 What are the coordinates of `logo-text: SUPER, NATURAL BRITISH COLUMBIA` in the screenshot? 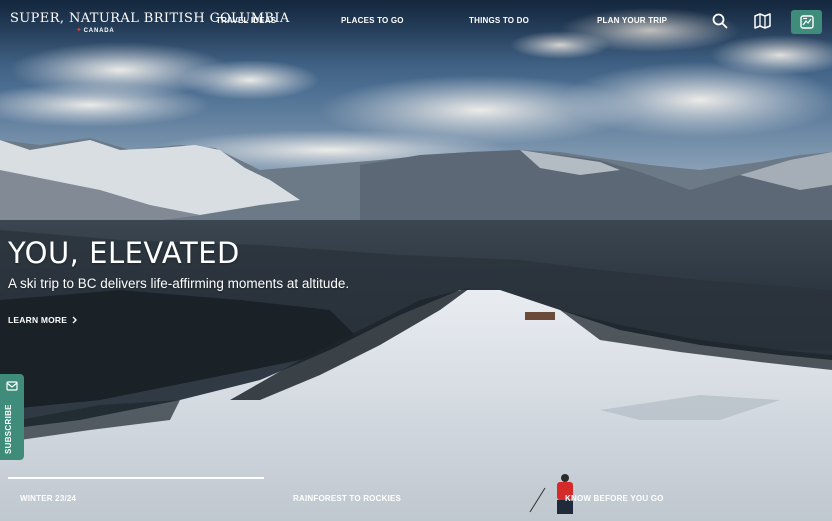 It's located at (150, 18).